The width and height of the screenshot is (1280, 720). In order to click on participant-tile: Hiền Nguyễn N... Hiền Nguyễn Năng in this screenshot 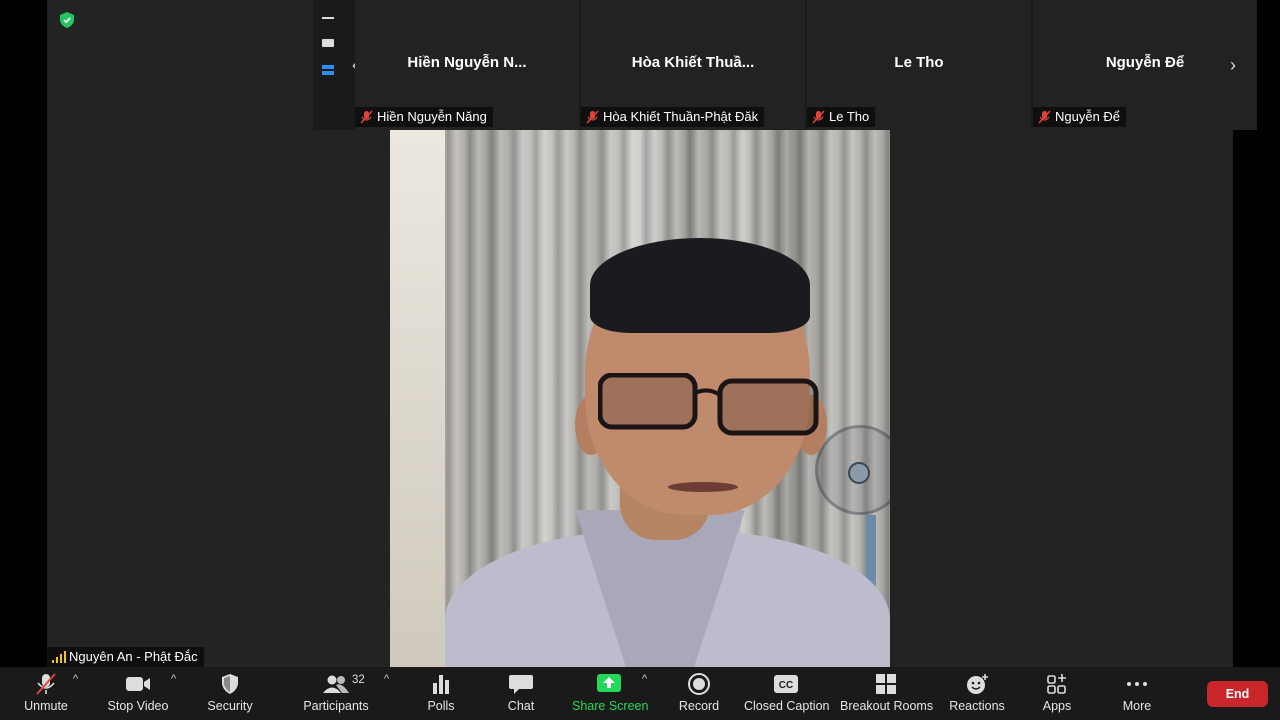, I will do `click(467, 65)`.